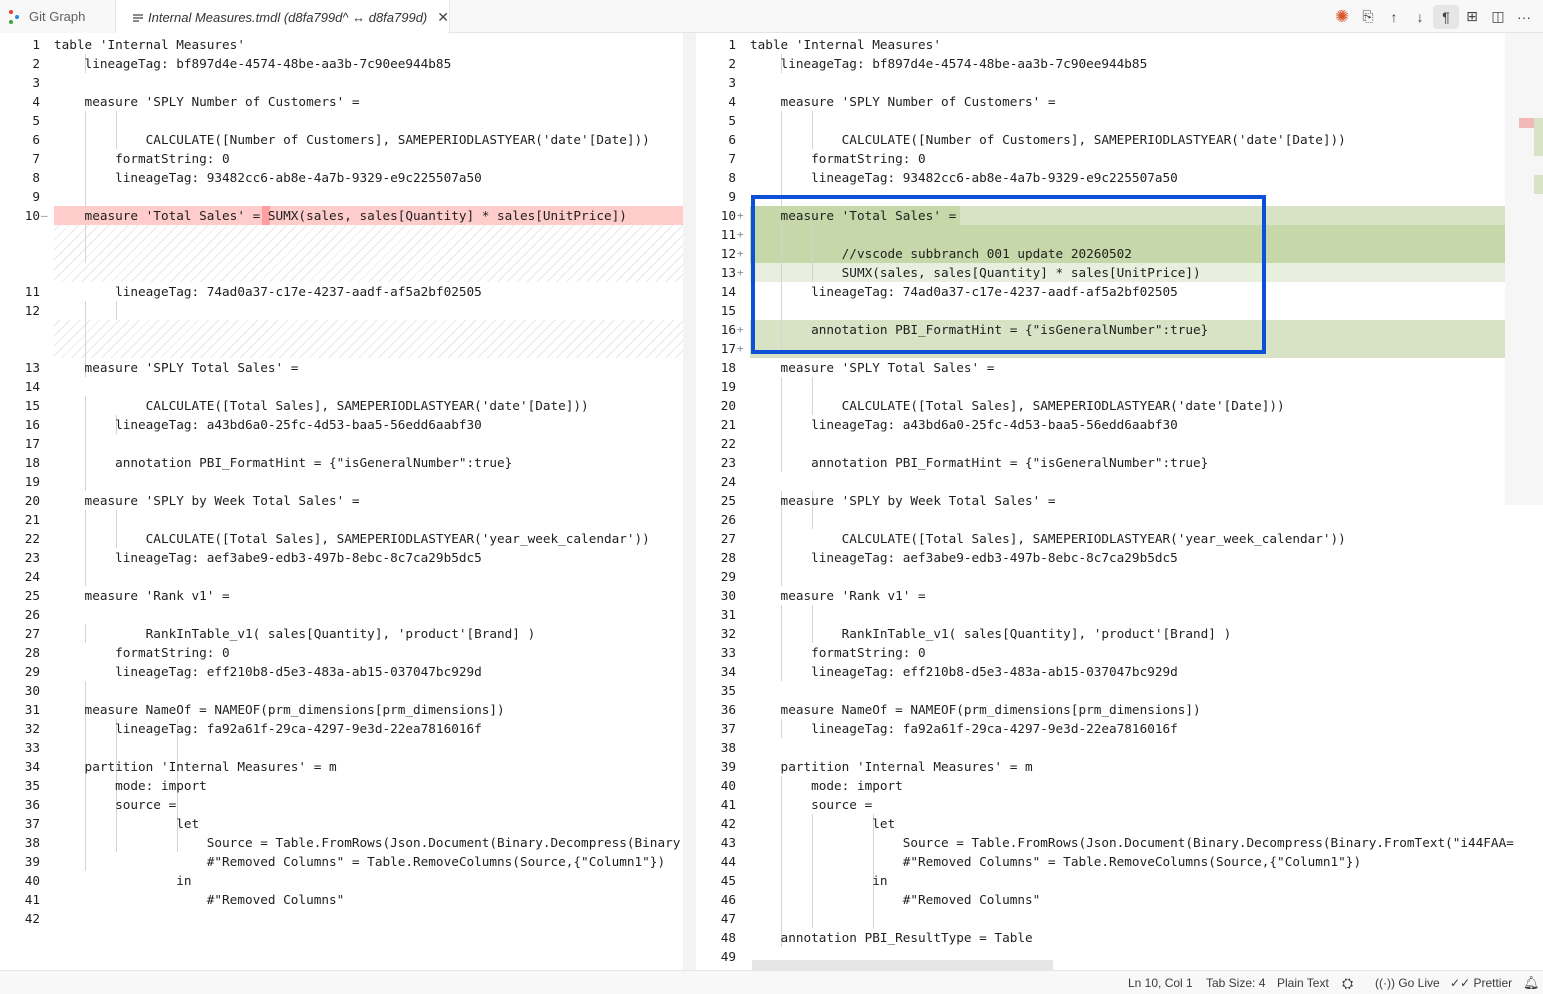 The height and width of the screenshot is (994, 1543). Describe the element at coordinates (728, 785) in the screenshot. I see `line-number: 40` at that location.